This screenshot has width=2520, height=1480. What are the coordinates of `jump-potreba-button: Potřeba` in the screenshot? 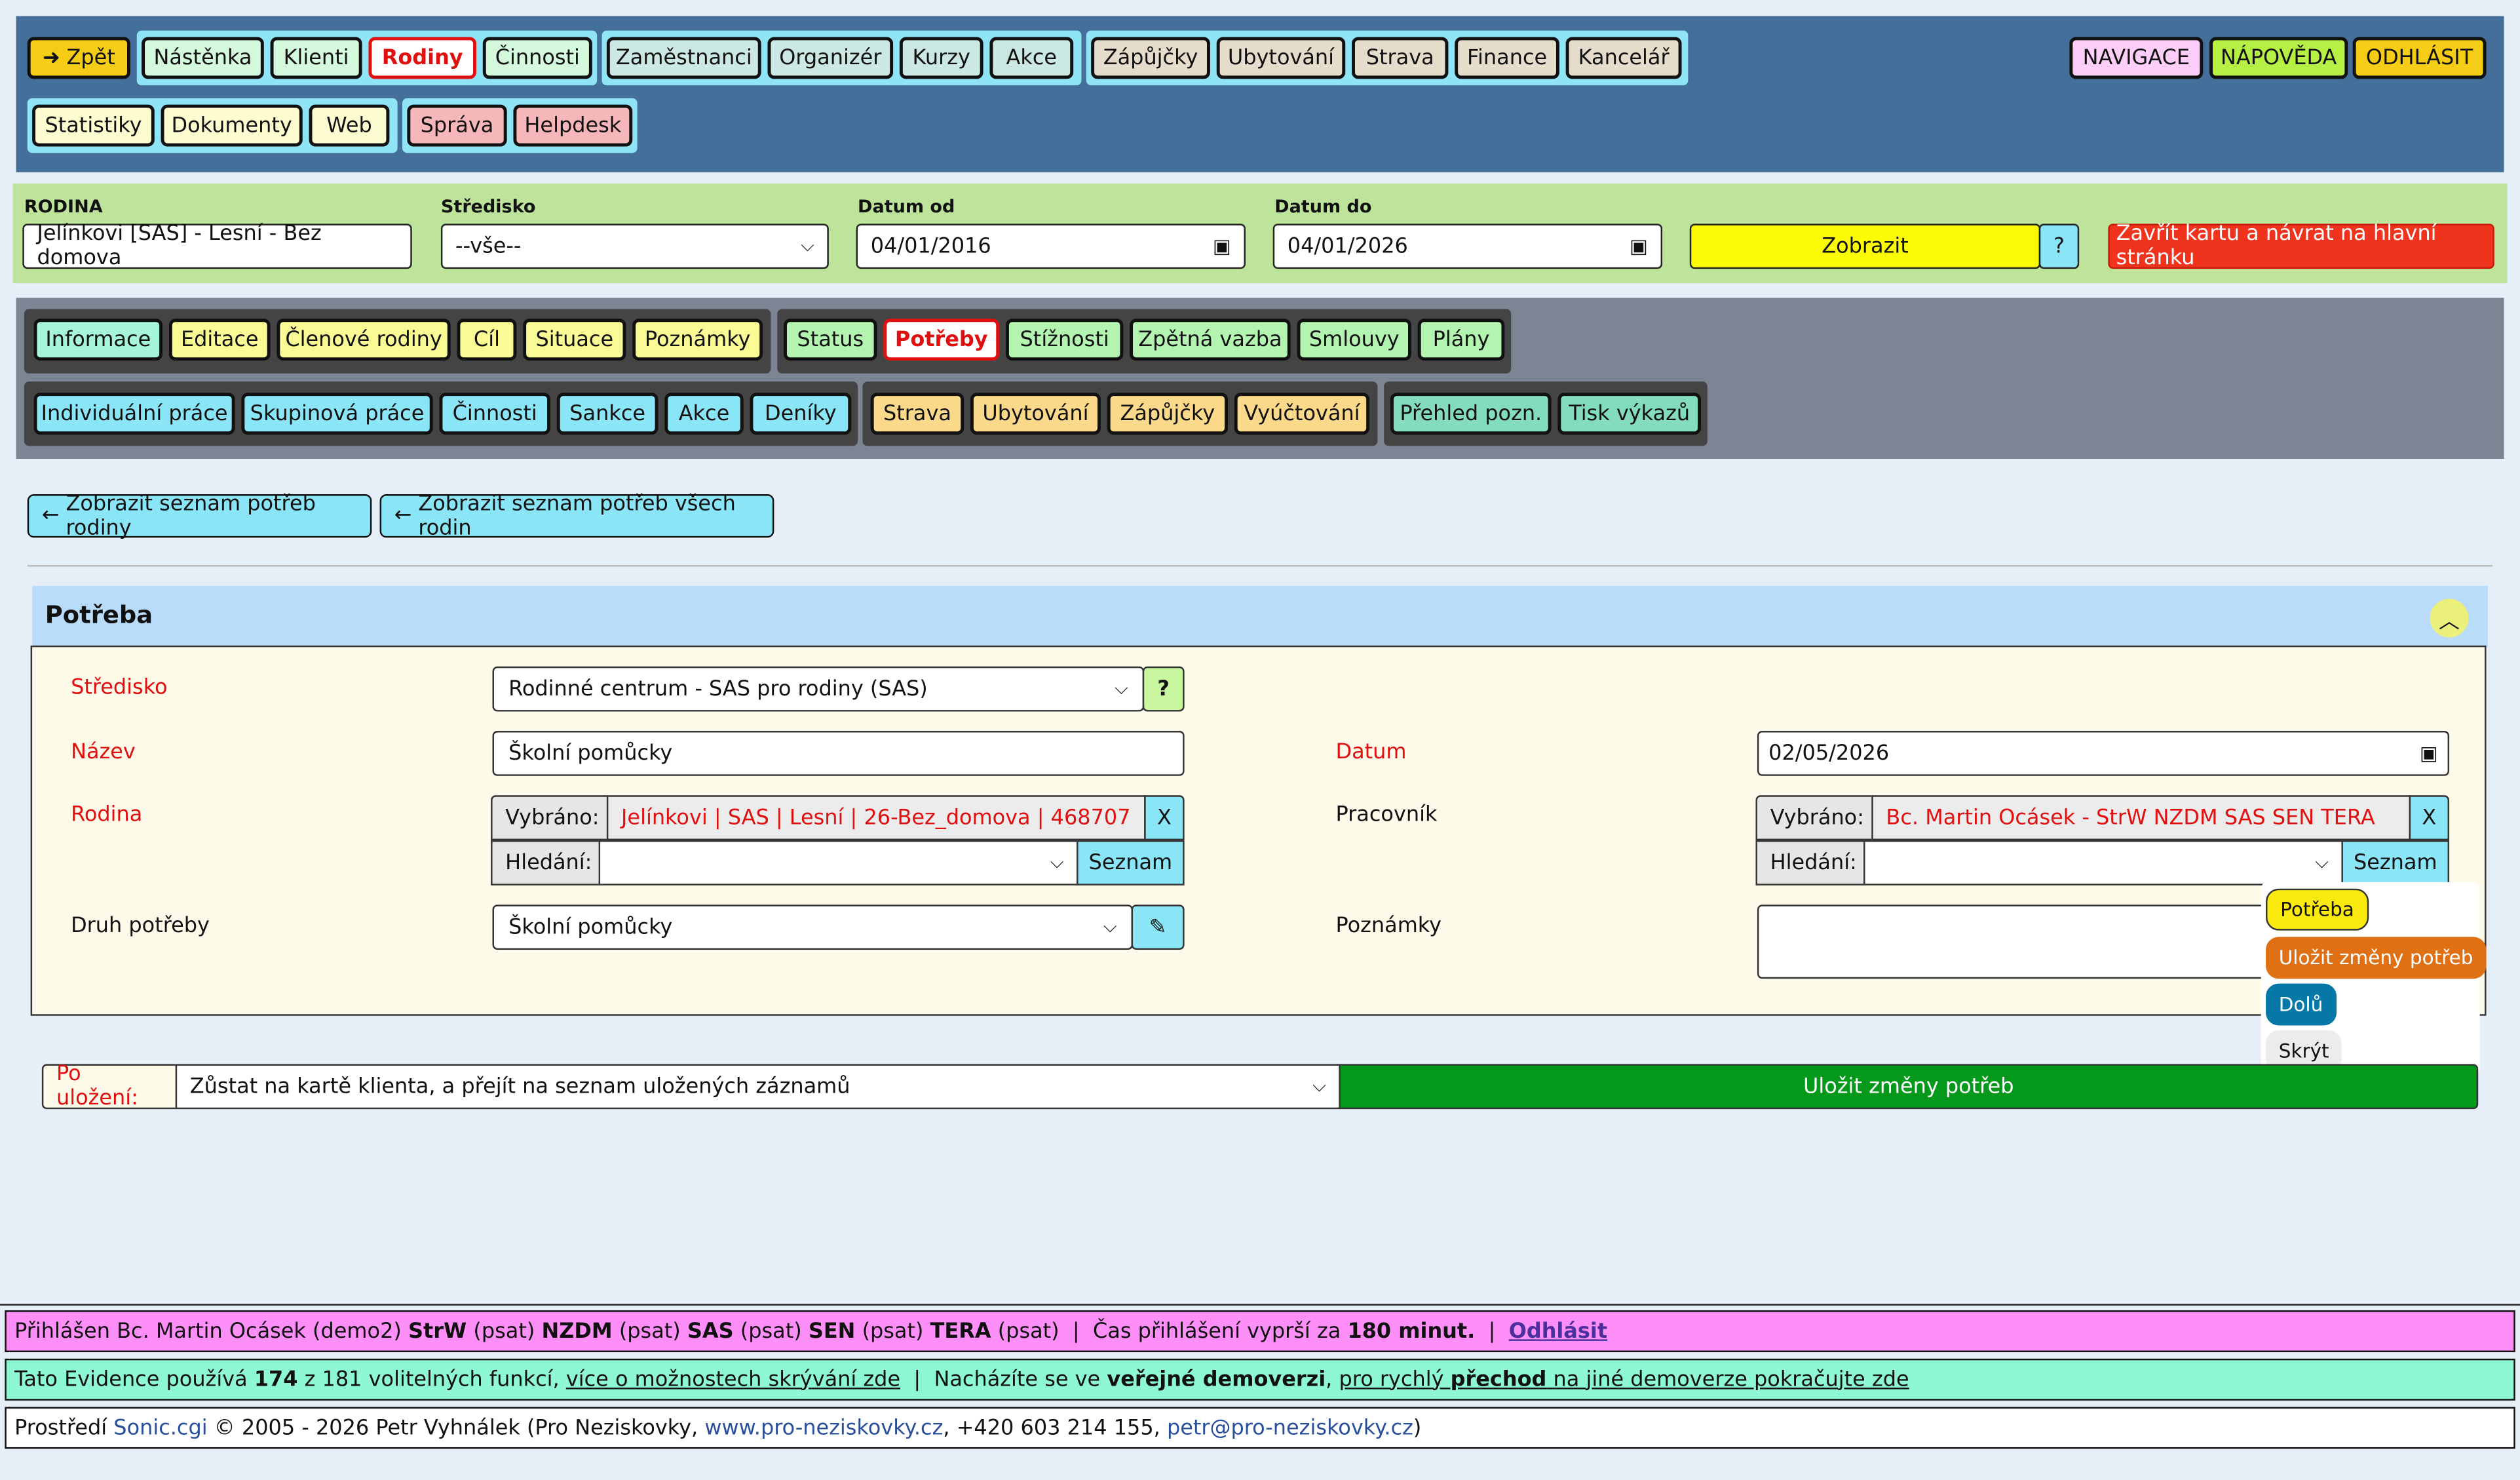 It's located at (2317, 909).